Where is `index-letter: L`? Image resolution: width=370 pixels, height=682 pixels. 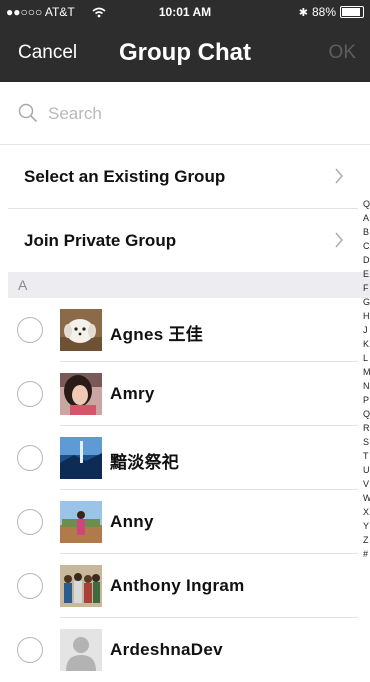
index-letter: L is located at coordinates (366, 358).